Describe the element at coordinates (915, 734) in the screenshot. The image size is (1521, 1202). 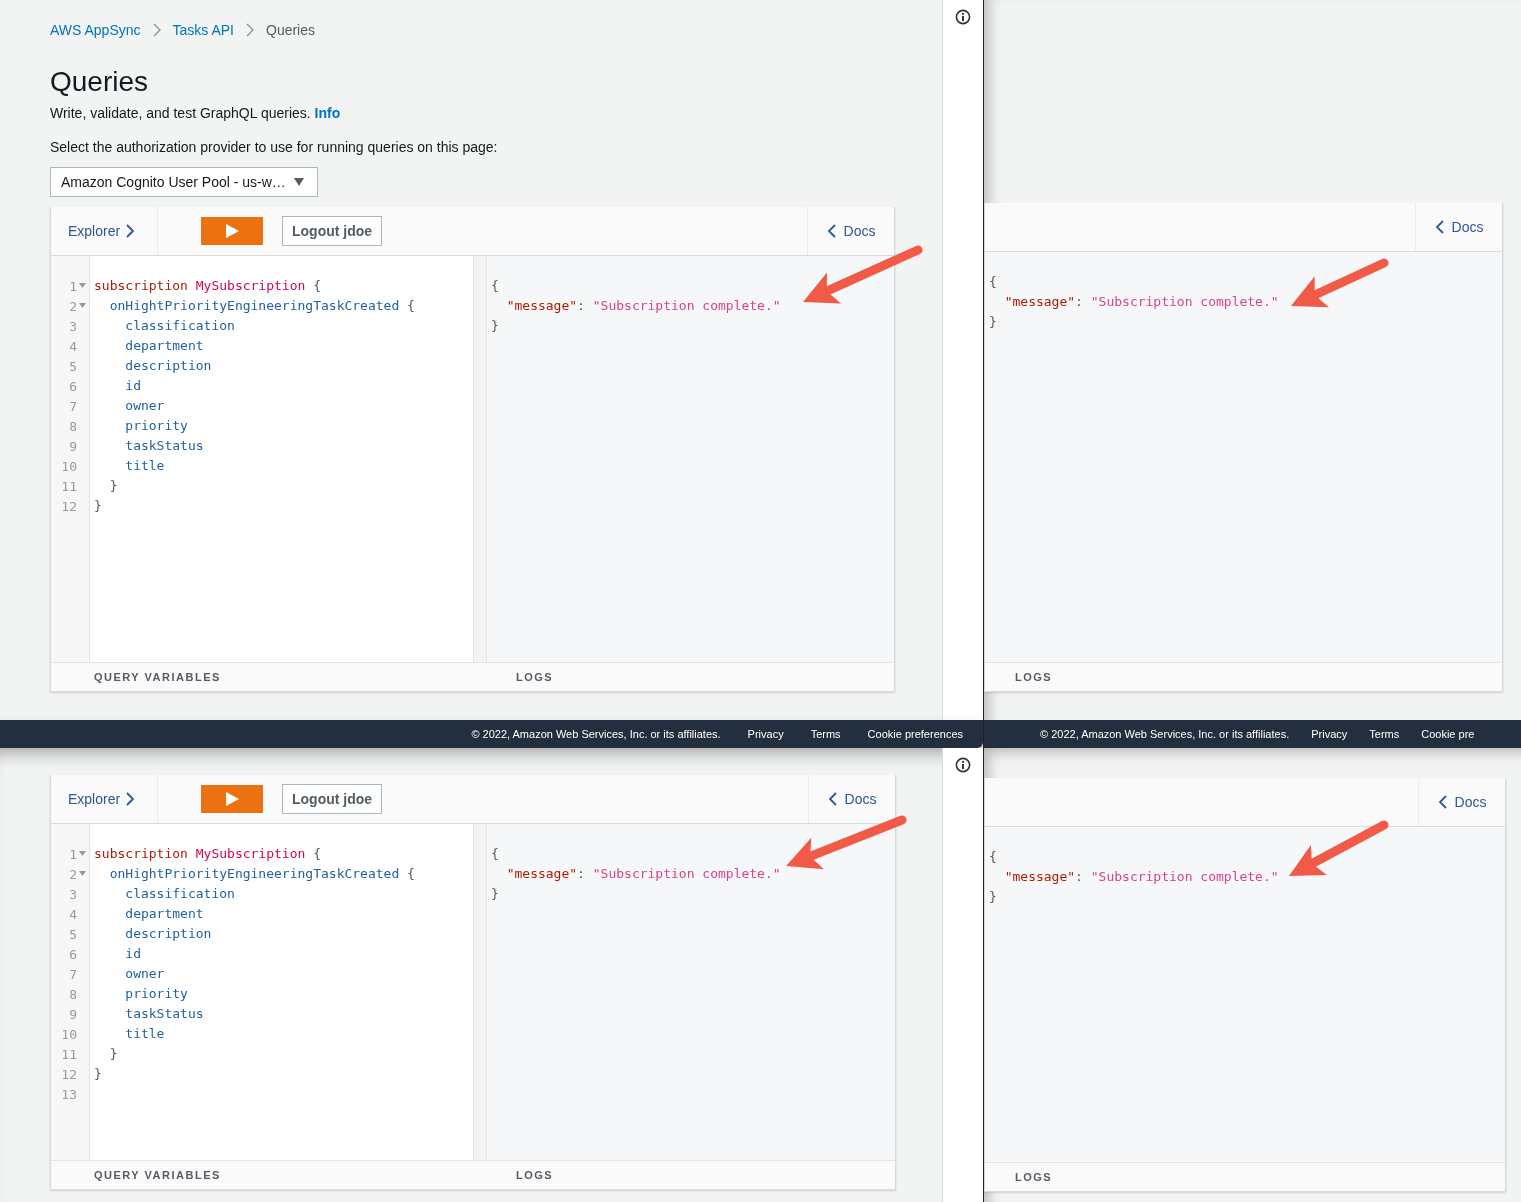
I see `footer-link: Cookie preferences` at that location.